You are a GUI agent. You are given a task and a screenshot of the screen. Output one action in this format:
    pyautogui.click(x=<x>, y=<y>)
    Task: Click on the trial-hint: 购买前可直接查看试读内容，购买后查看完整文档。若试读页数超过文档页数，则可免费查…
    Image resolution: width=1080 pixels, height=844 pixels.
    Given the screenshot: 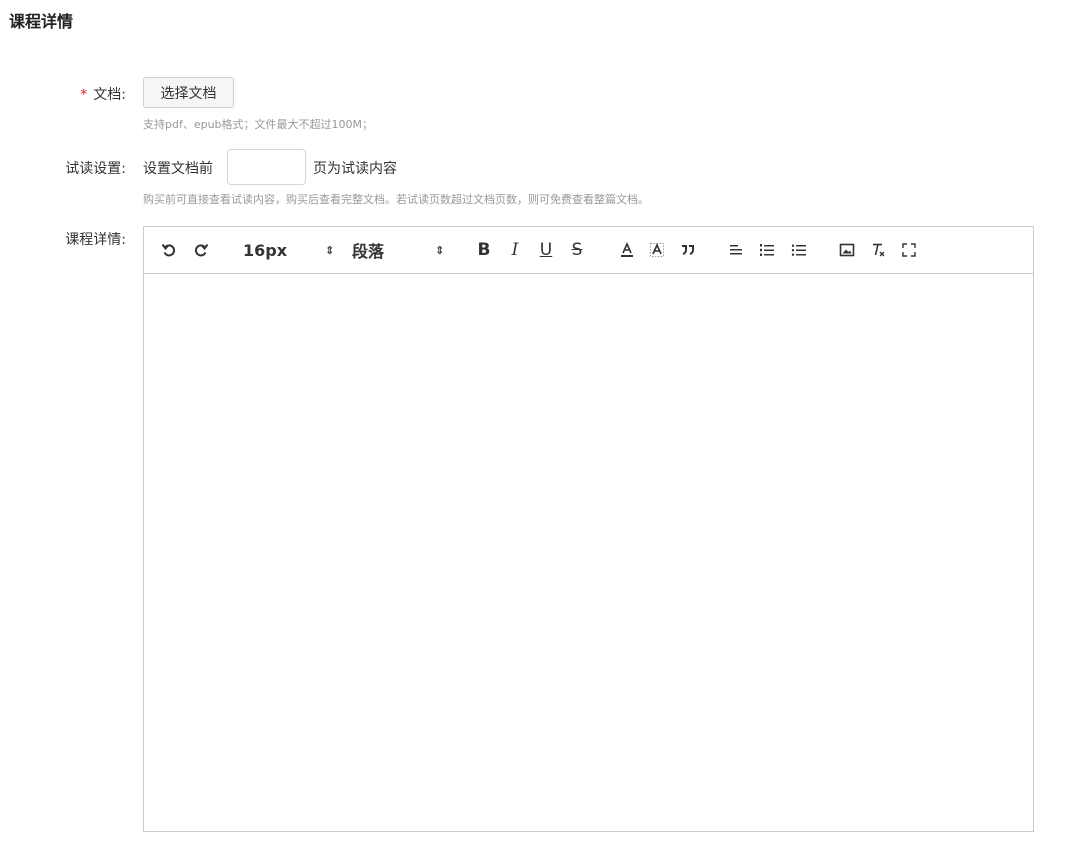 What is the action you would take?
    pyautogui.click(x=396, y=199)
    